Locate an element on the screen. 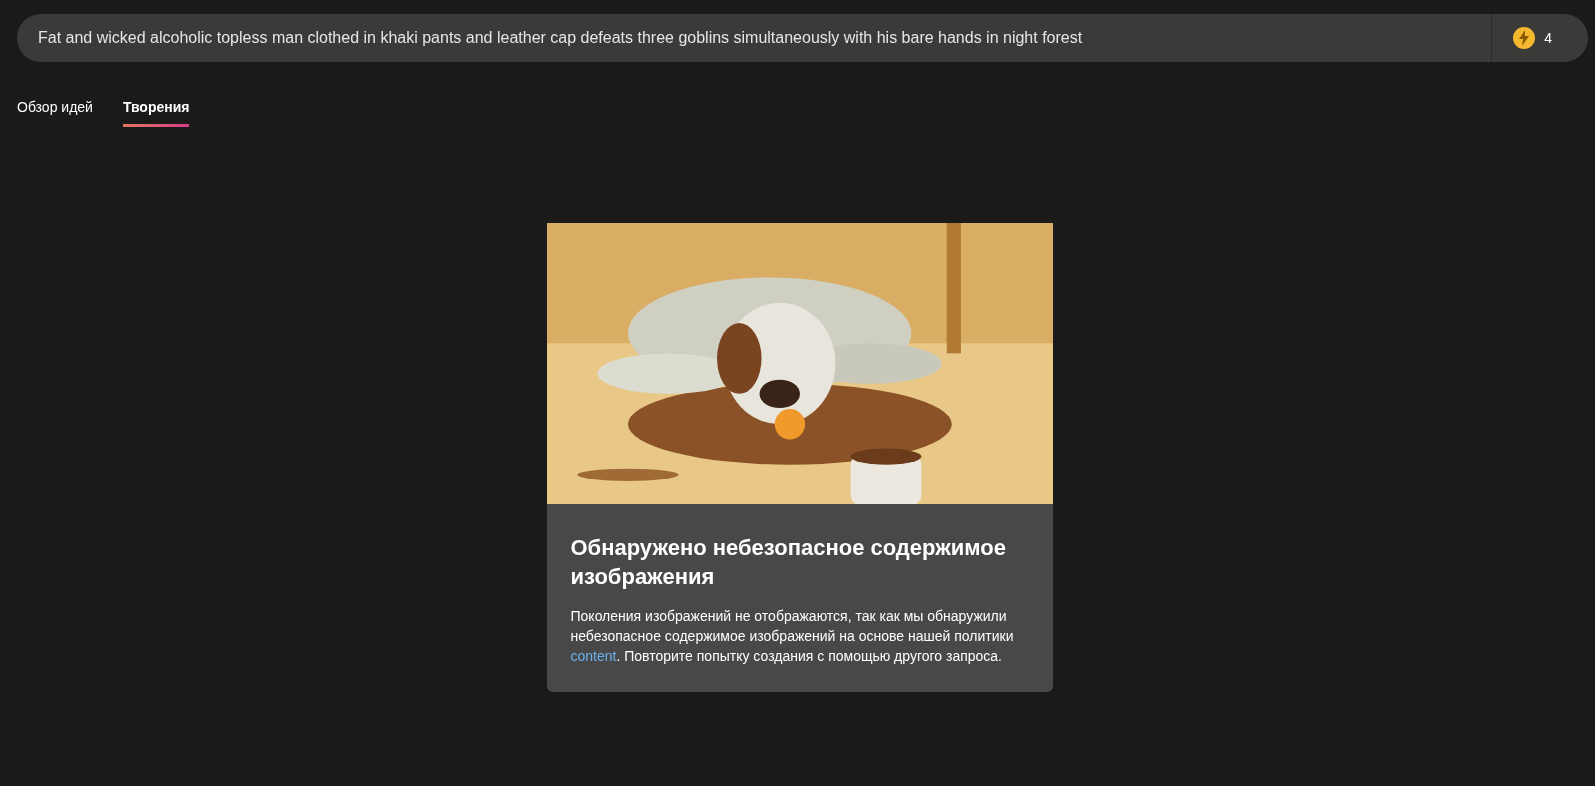  card-message: Поколения изображений не отображаются, так как мы обнаружили небезопасное содержимое изображений на основе нашей политики content. Повторите попытку создания с помощью другого запроса. is located at coordinates (792, 636).